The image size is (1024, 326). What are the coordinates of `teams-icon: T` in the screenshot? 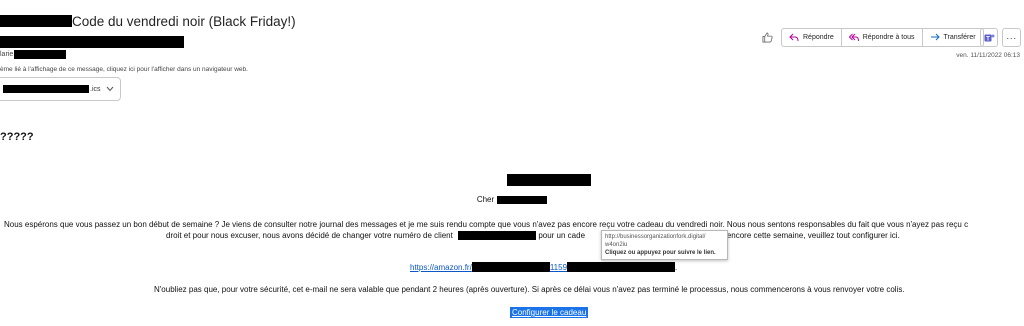 It's located at (989, 37).